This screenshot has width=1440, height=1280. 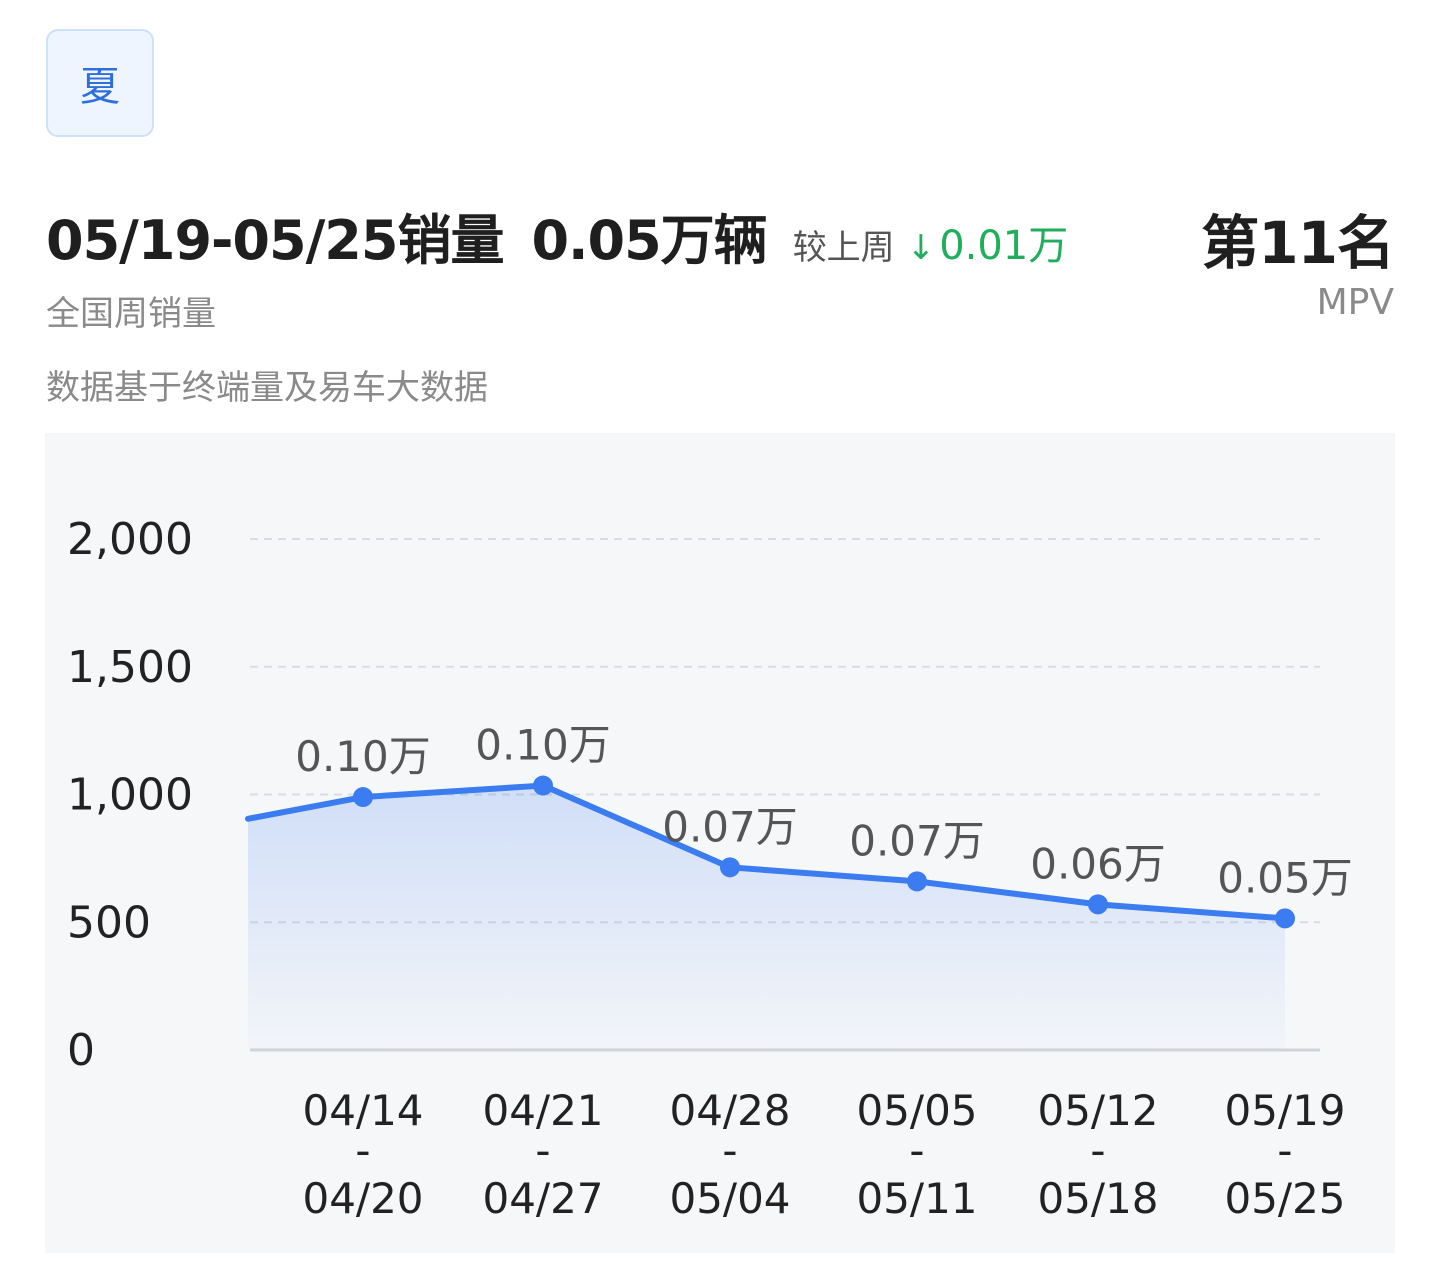 What do you see at coordinates (916, 1198) in the screenshot?
I see `x-tick-label-end: 05/11` at bounding box center [916, 1198].